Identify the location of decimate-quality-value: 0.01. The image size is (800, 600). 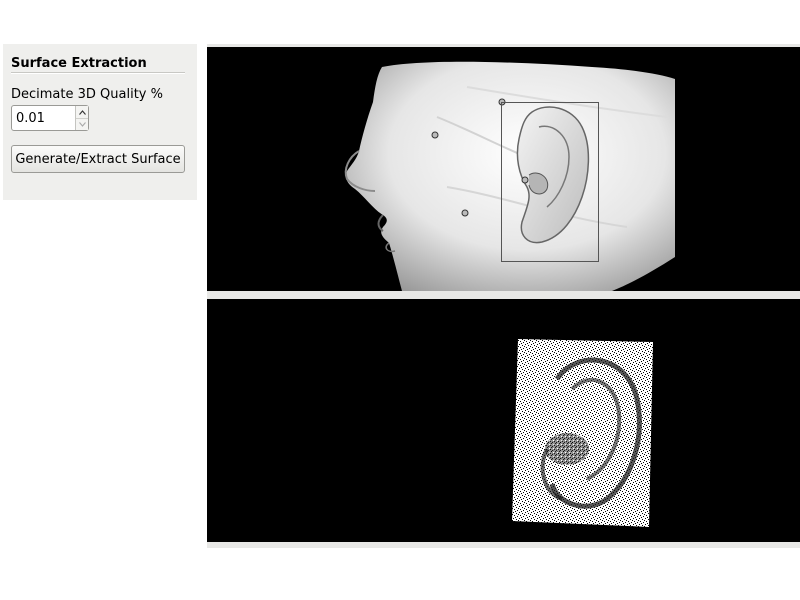
(30, 118).